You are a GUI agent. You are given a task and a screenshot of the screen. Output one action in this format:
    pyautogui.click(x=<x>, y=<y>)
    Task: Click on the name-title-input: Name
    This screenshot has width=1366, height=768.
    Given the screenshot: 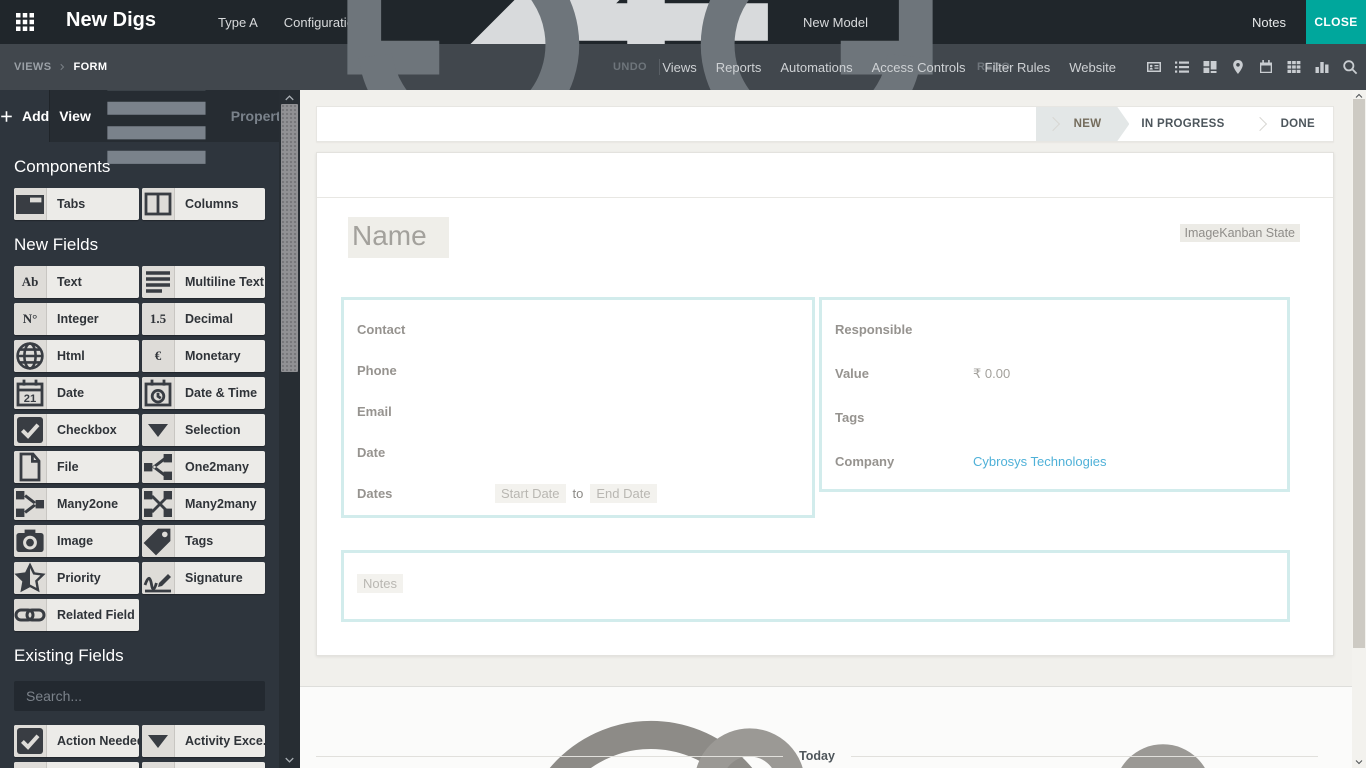 What is the action you would take?
    pyautogui.click(x=398, y=237)
    